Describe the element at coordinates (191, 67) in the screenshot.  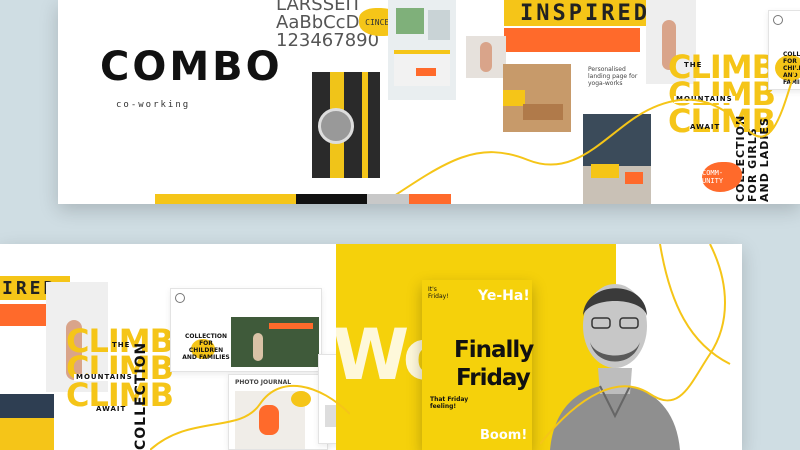
I see `brand-logo: COMBO` at that location.